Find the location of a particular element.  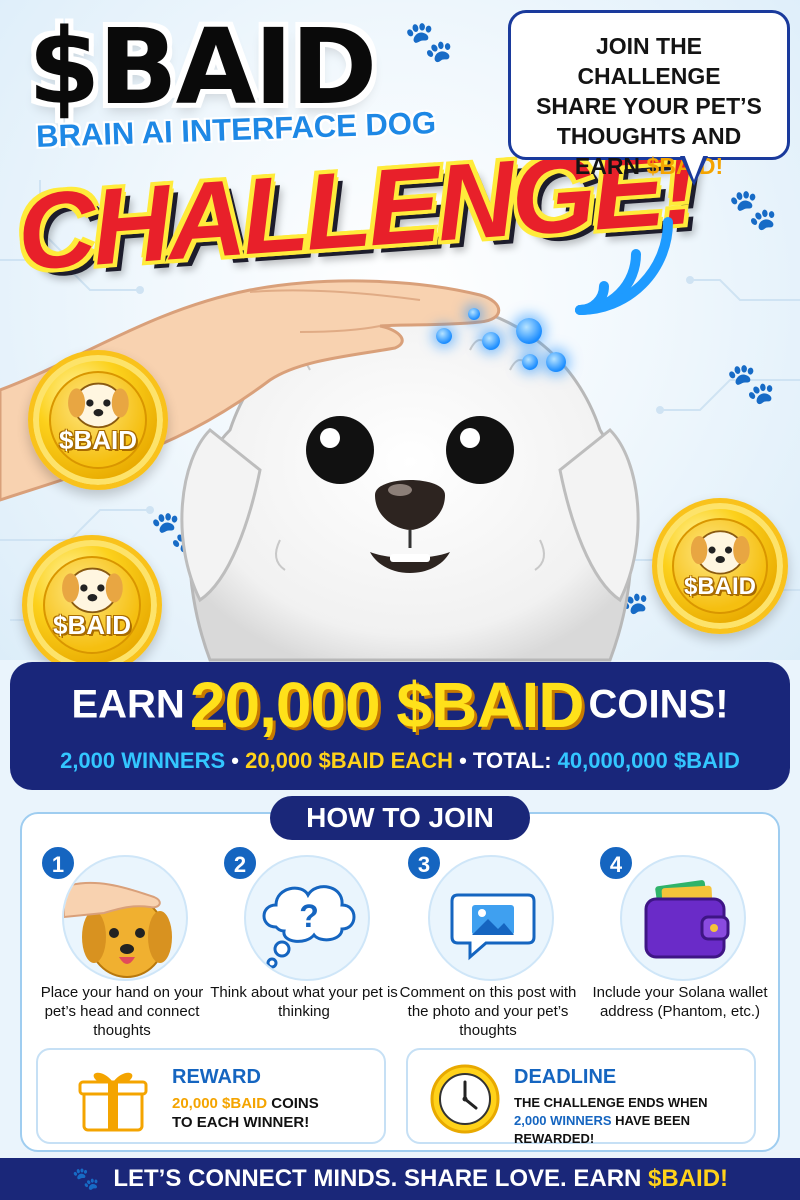

bubble-line-2: SHARE YOUR PET’S is located at coordinates (649, 106).